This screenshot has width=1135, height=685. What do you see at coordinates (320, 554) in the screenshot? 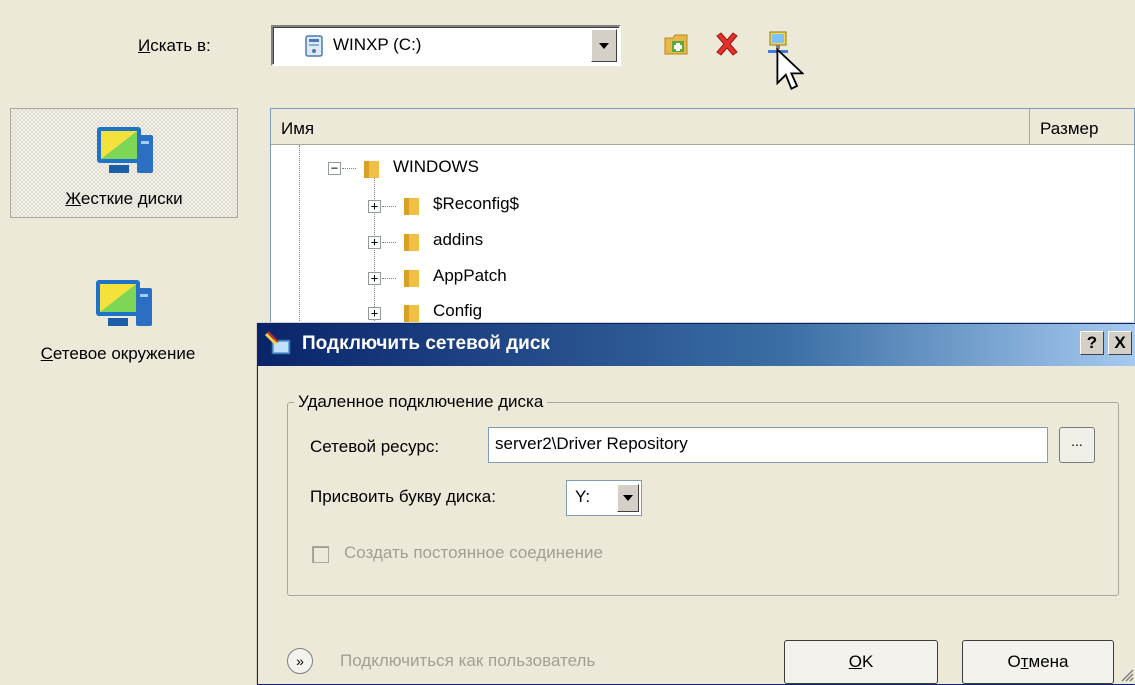
I see `persistent-connection-checkbox` at bounding box center [320, 554].